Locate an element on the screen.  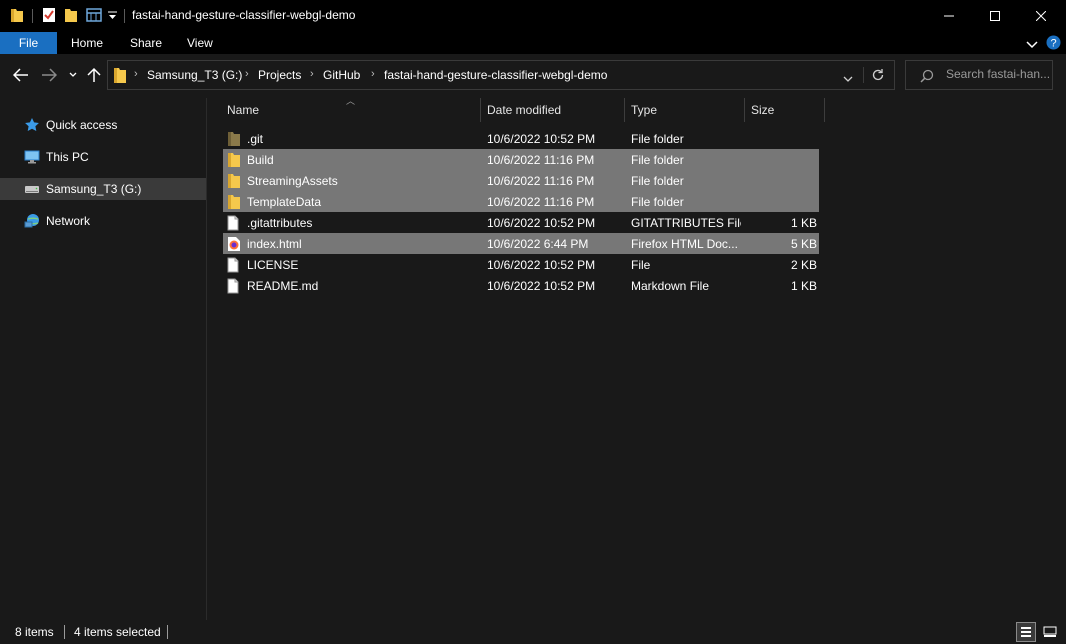
search-icon is located at coordinates (927, 77).